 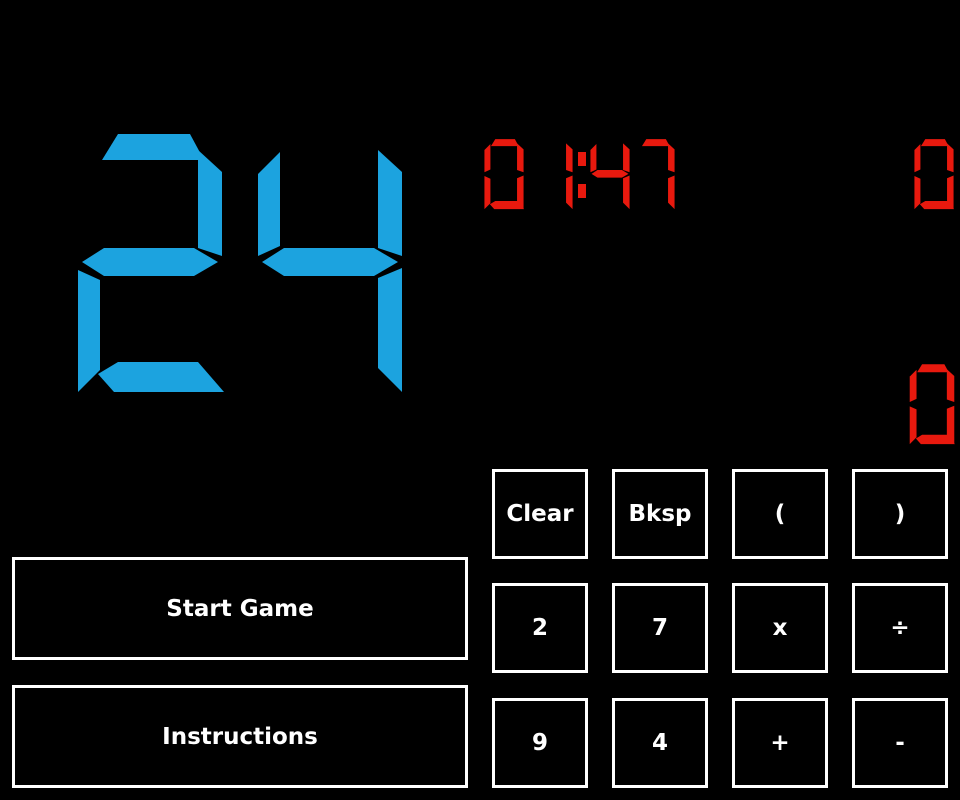 What do you see at coordinates (780, 743) in the screenshot?
I see `plus-button: +` at bounding box center [780, 743].